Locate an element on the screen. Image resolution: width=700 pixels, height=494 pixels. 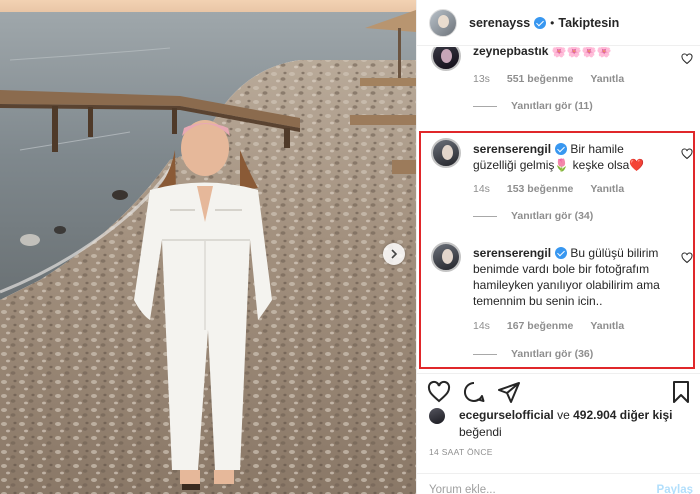
comment-text: zeynepbastık 🌸🌸🌸🌸 is located at coordinates (568, 53).